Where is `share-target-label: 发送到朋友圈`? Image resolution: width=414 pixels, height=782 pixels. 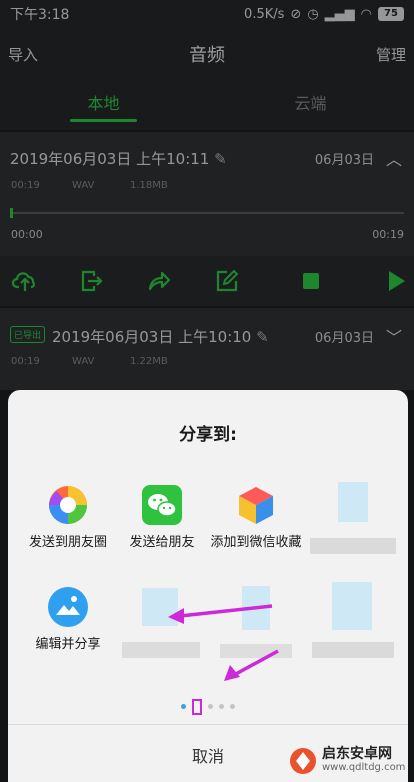
share-target-label: 发送到朋友圈 is located at coordinates (67, 542).